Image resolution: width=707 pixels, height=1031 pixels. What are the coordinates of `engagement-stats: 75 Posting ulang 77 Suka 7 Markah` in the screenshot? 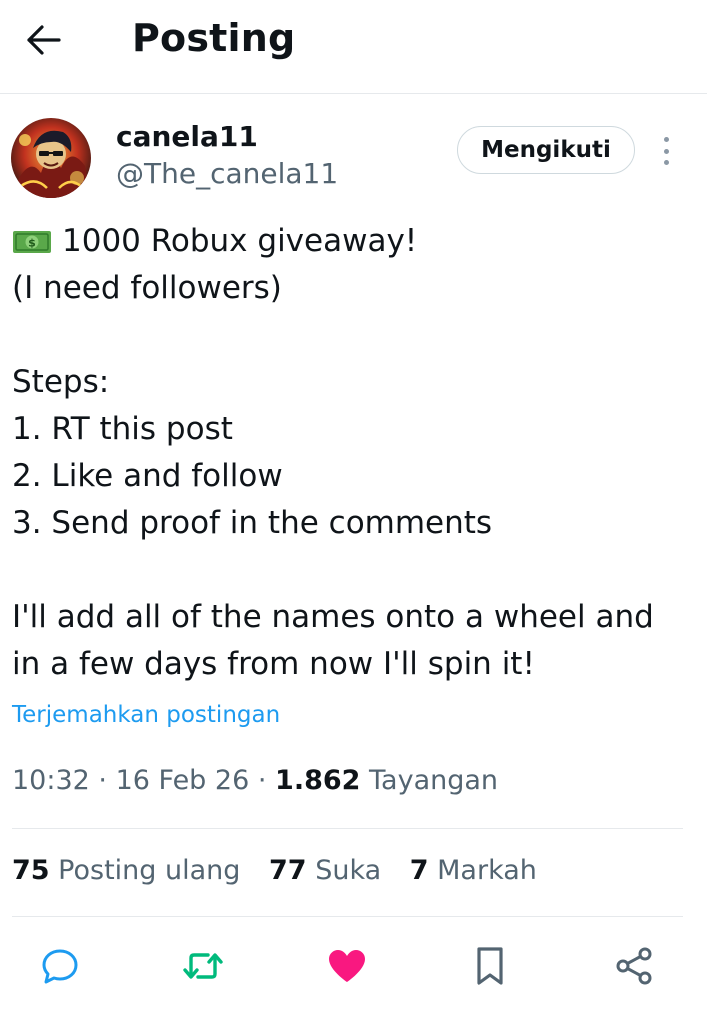 It's located at (284, 870).